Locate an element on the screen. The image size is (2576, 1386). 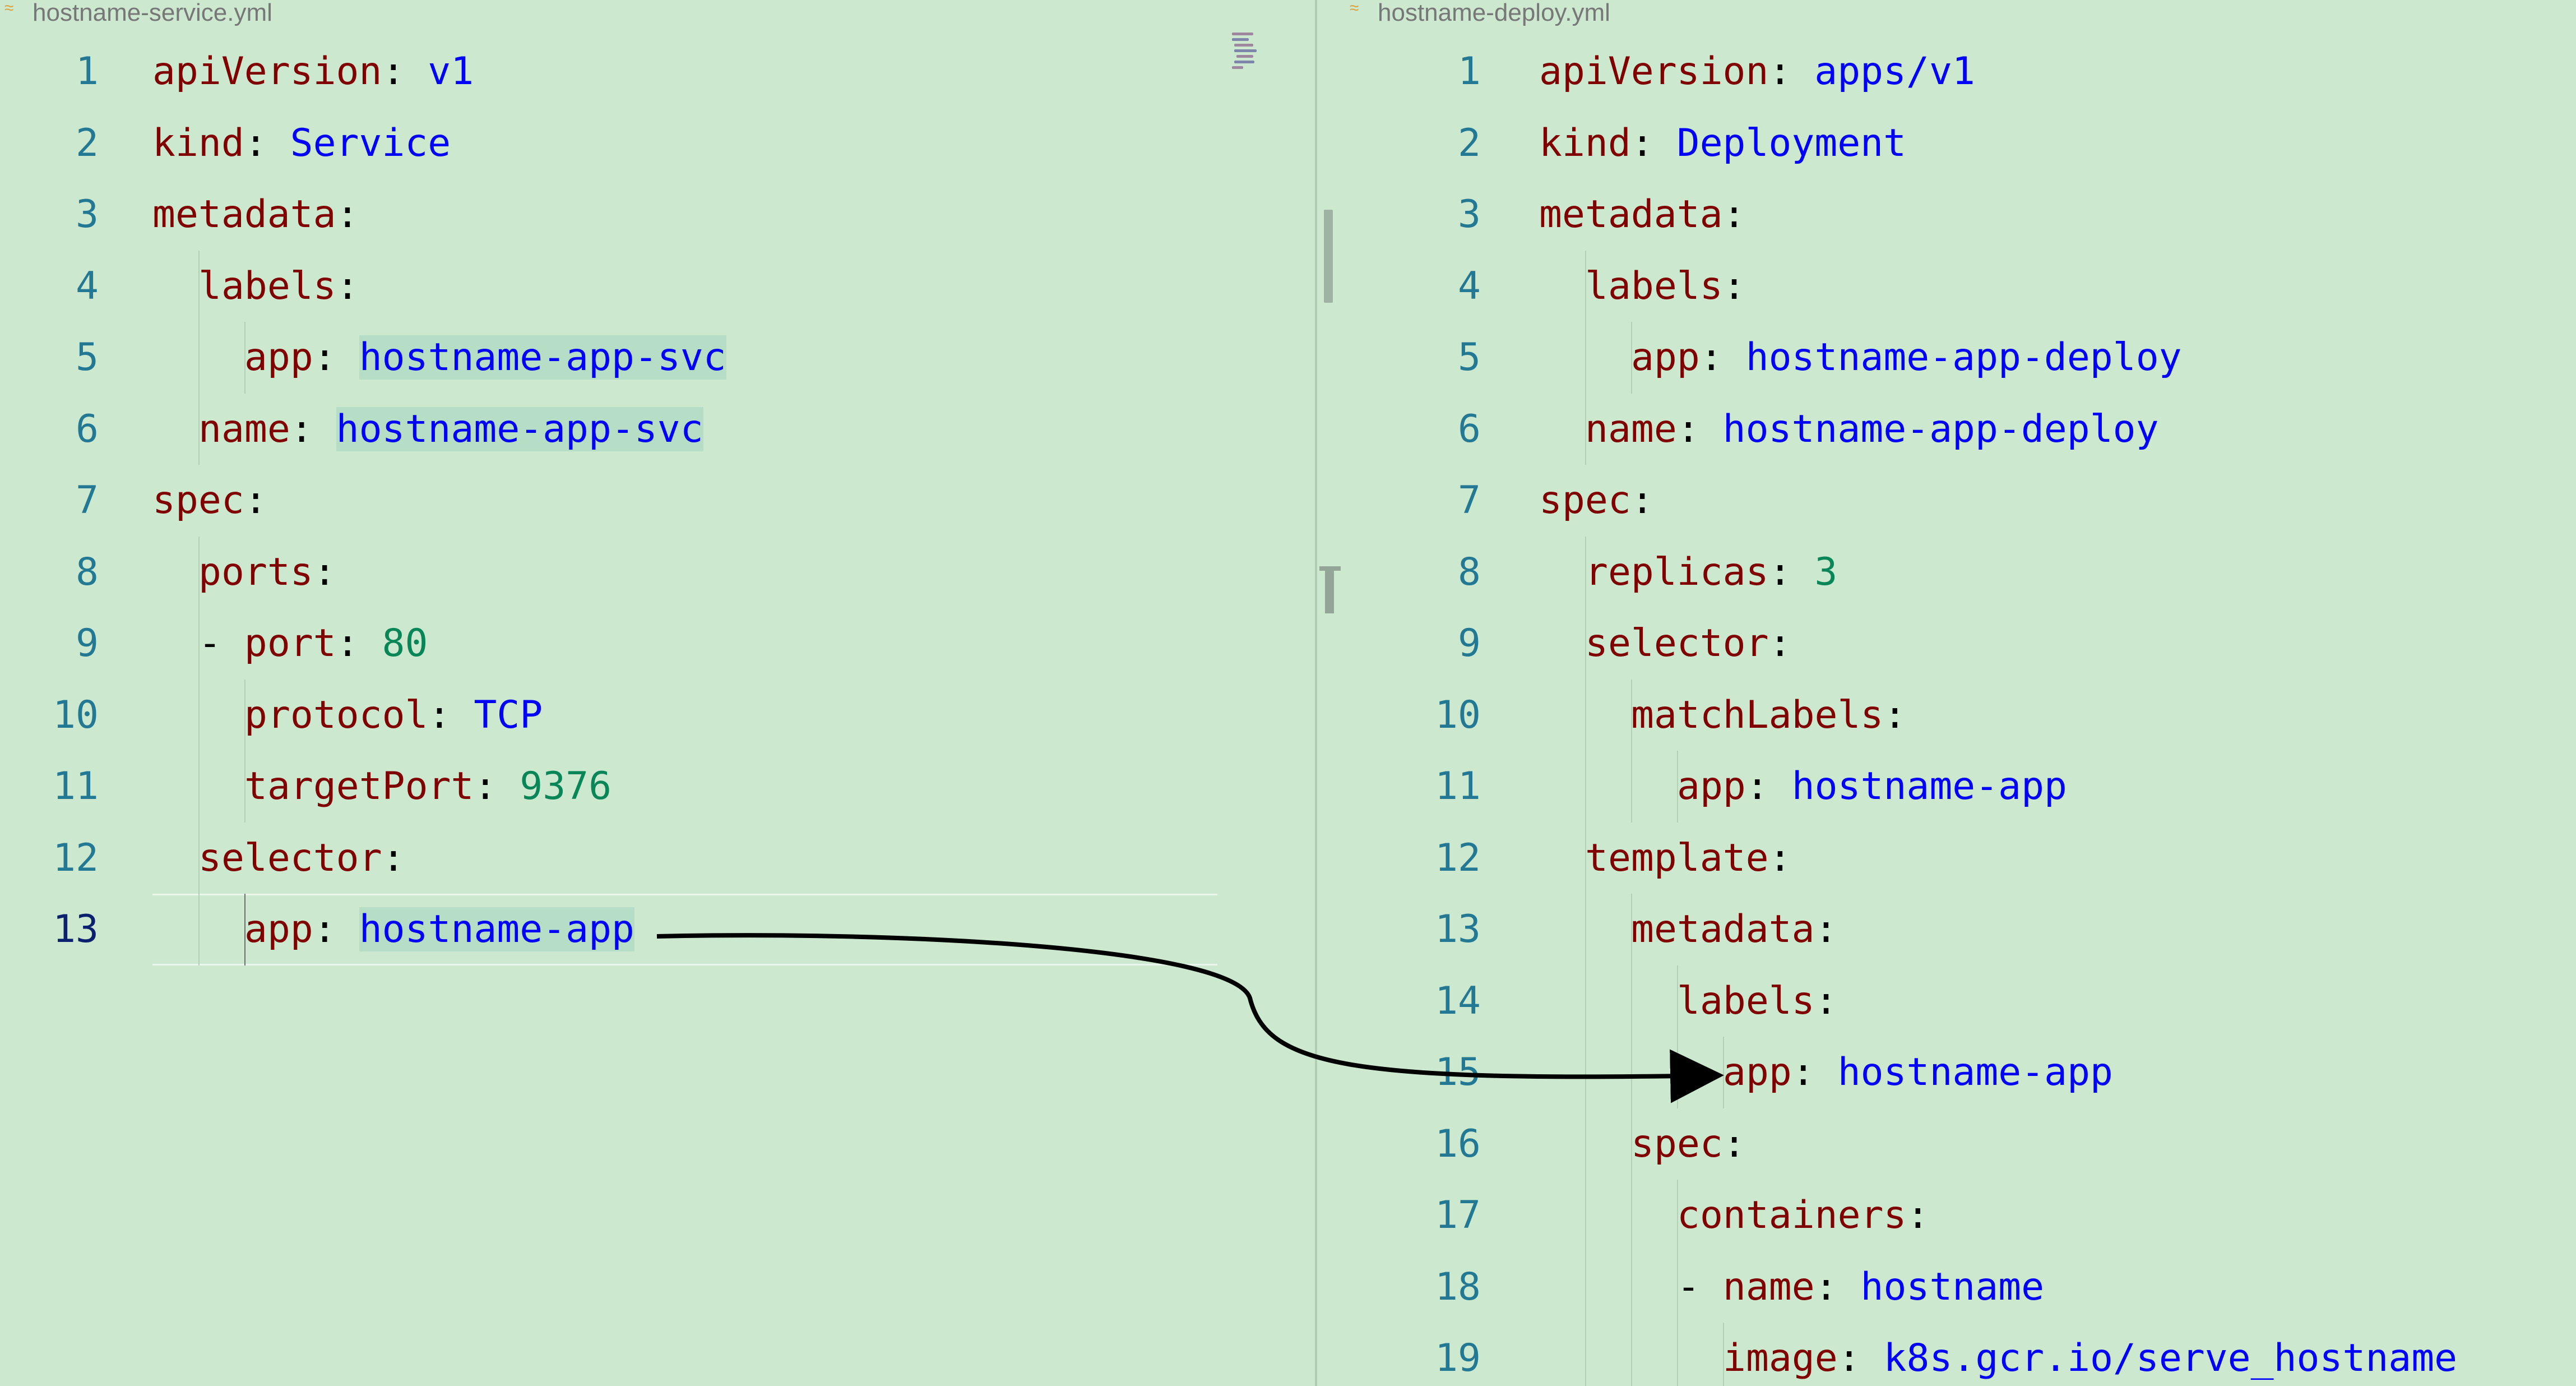
yaml-key: replicas is located at coordinates (1677, 571).